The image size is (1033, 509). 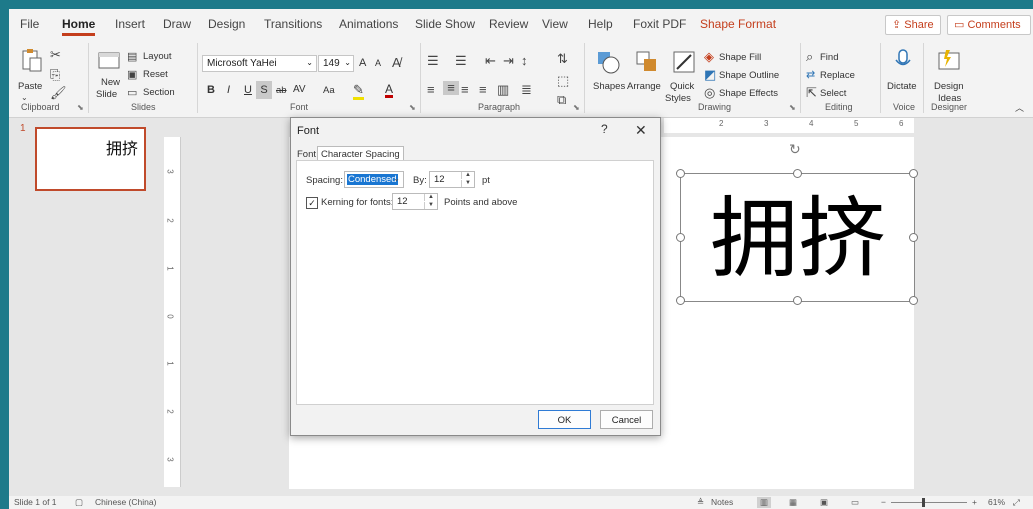 What do you see at coordinates (1019, 108) in the screenshot?
I see `collapse-ribbon-icon: ︿` at bounding box center [1019, 108].